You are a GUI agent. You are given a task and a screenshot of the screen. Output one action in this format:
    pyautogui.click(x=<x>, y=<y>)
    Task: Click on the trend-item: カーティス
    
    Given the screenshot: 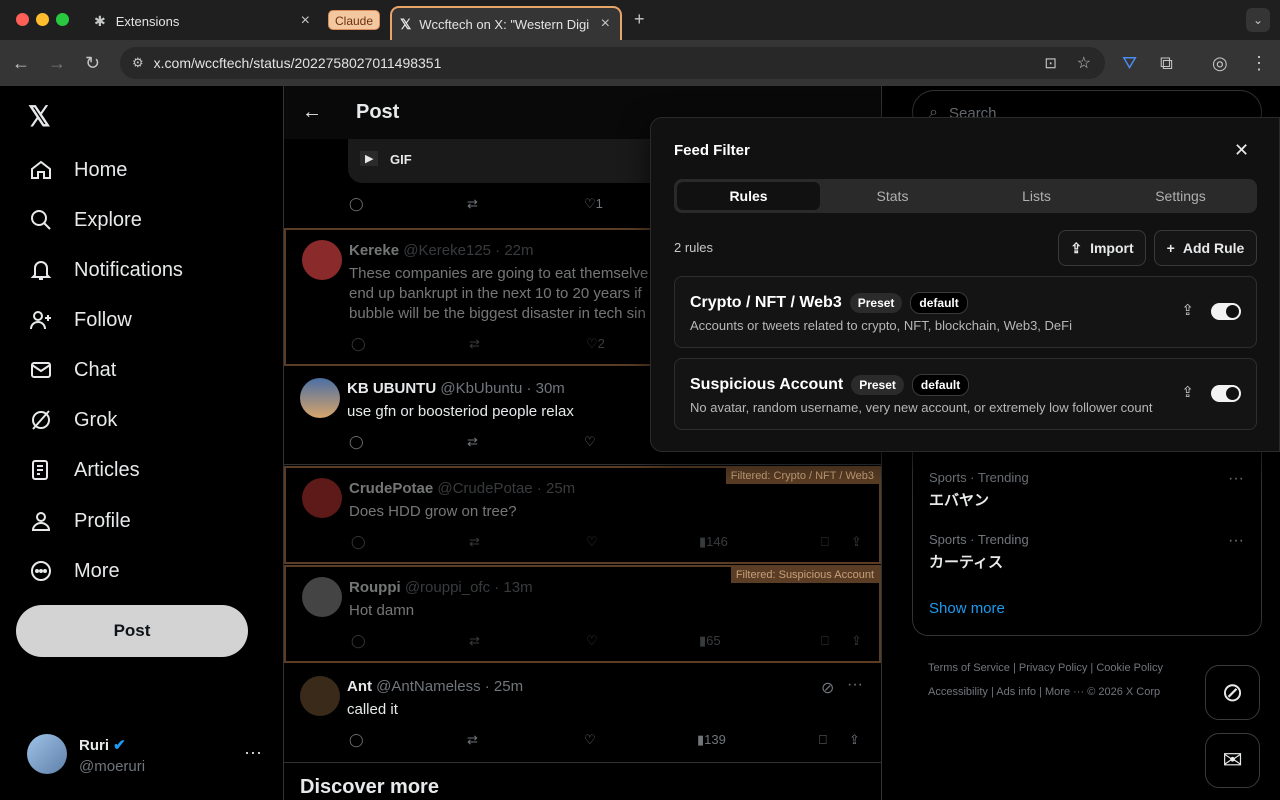 What is the action you would take?
    pyautogui.click(x=966, y=561)
    